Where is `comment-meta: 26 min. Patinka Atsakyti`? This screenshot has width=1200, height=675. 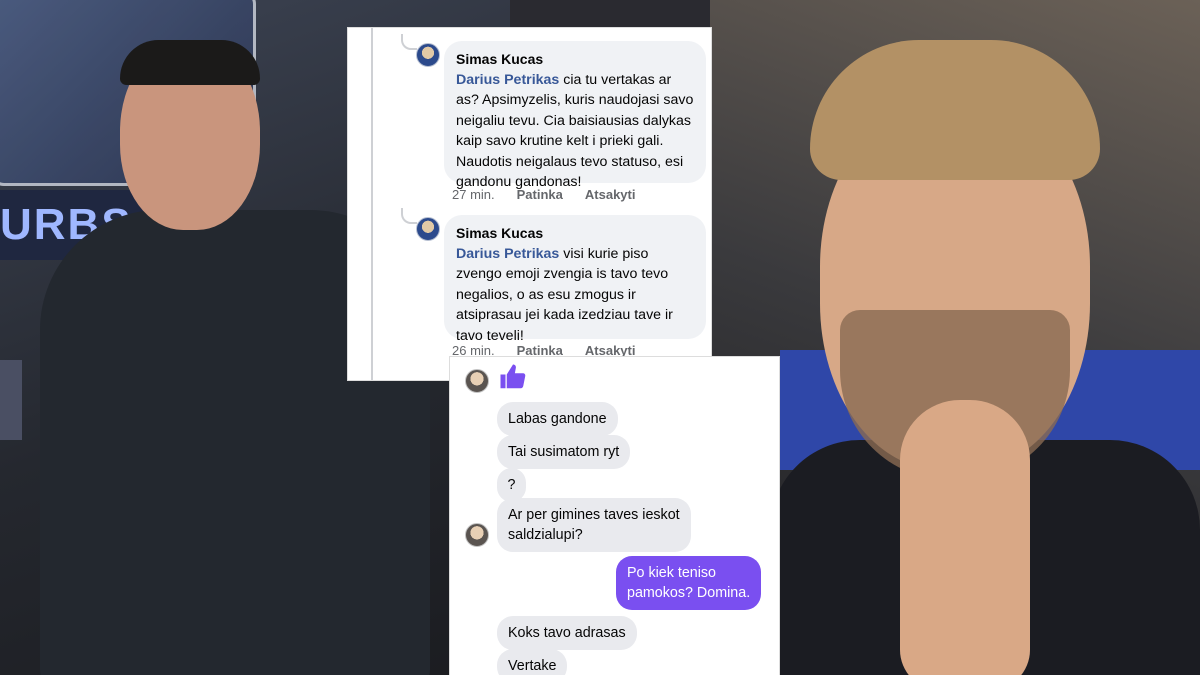
comment-meta: 26 min. Patinka Atsakyti is located at coordinates (554, 350).